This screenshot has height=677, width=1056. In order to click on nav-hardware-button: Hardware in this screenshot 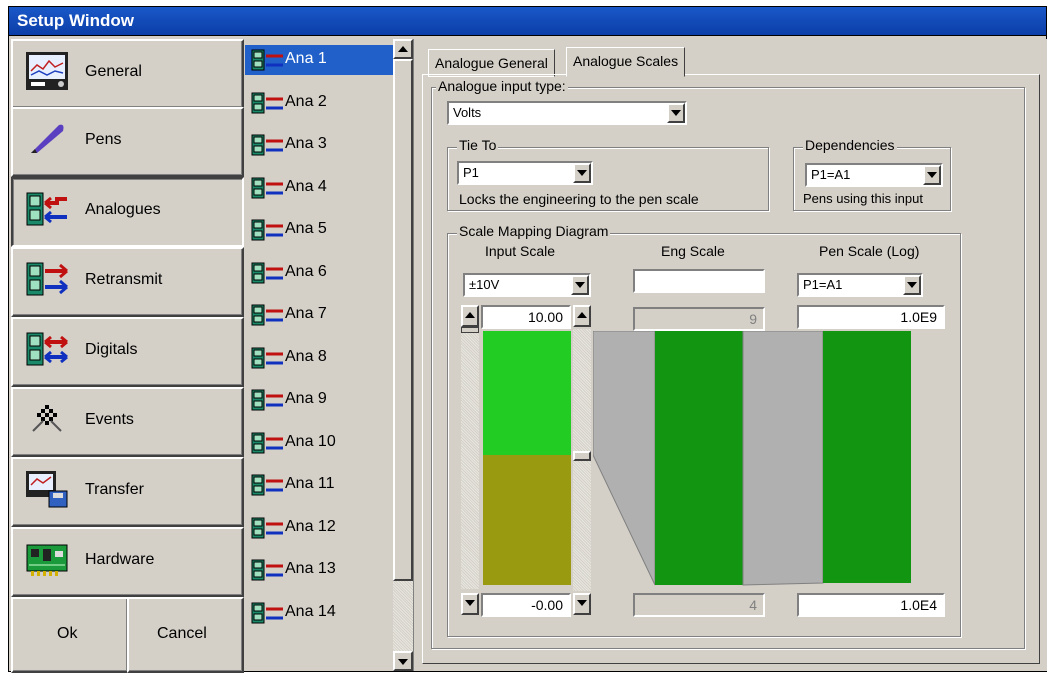, I will do `click(127, 562)`.